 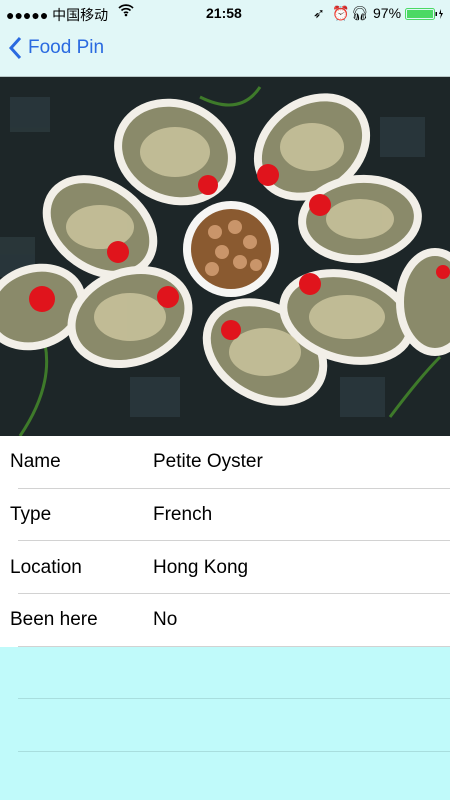 I want to click on back-button: Food Pin, so click(x=56, y=48).